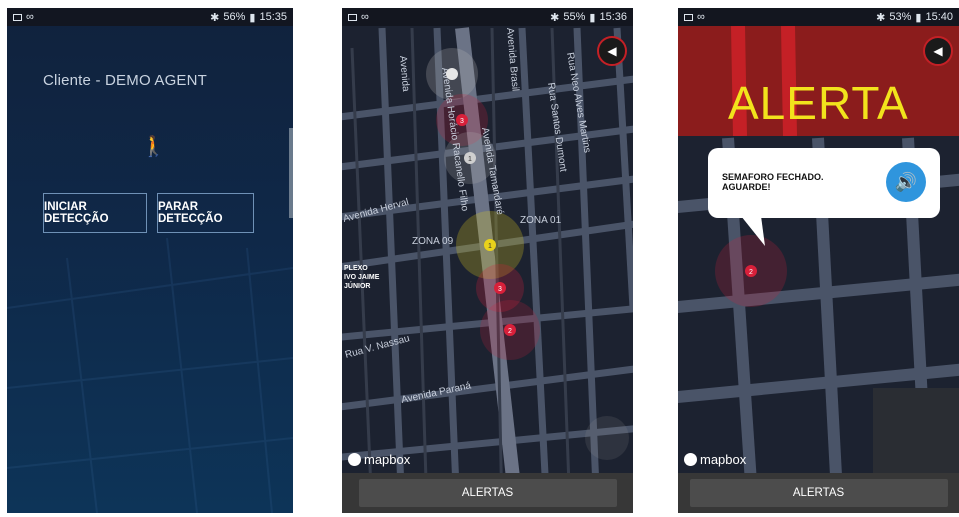 Image resolution: width=959 pixels, height=517 pixels. What do you see at coordinates (541, 220) in the screenshot?
I see `svg-text: ZONA 01` at bounding box center [541, 220].